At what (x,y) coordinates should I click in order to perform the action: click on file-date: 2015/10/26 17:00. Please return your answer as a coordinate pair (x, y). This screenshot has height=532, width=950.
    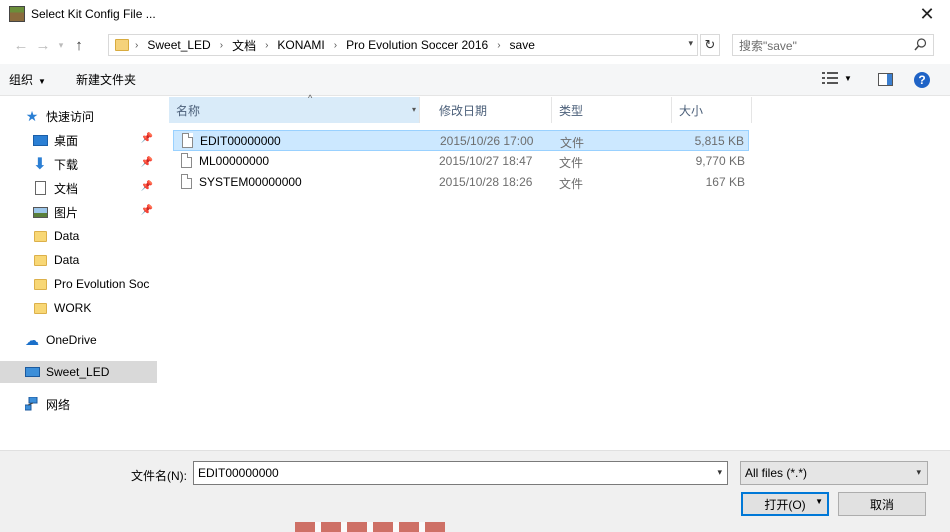
    Looking at the image, I should click on (487, 141).